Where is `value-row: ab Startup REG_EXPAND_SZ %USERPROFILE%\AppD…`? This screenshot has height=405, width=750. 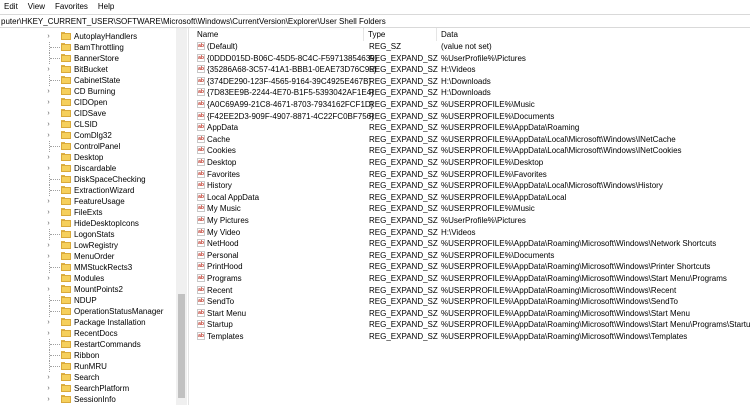 value-row: ab Startup REG_EXPAND_SZ %USERPROFILE%\AppD… is located at coordinates (471, 324).